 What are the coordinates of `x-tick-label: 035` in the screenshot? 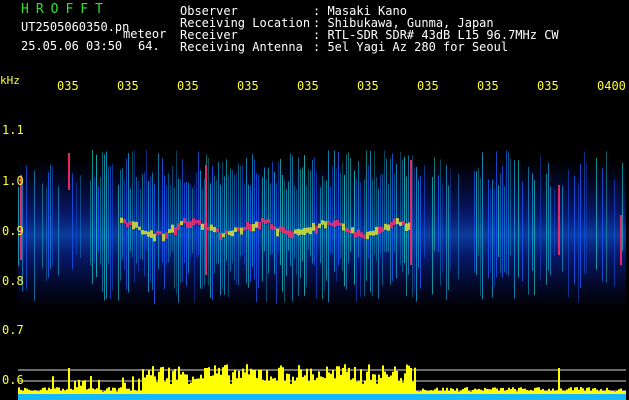 It's located at (548, 86).